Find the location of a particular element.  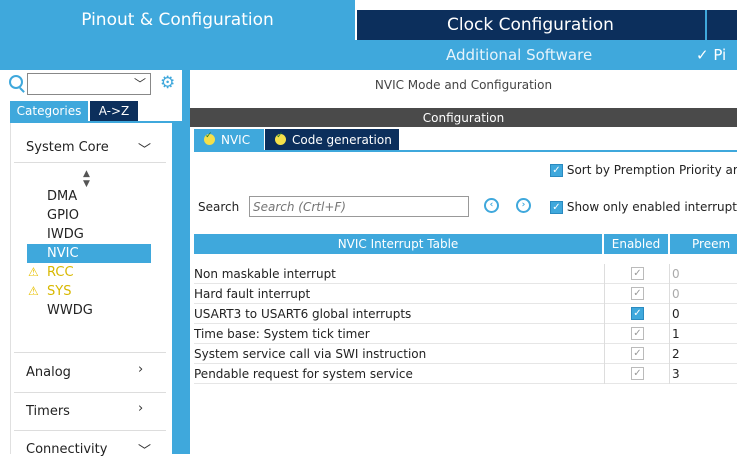

category-system-core: System Core is located at coordinates (67, 147).